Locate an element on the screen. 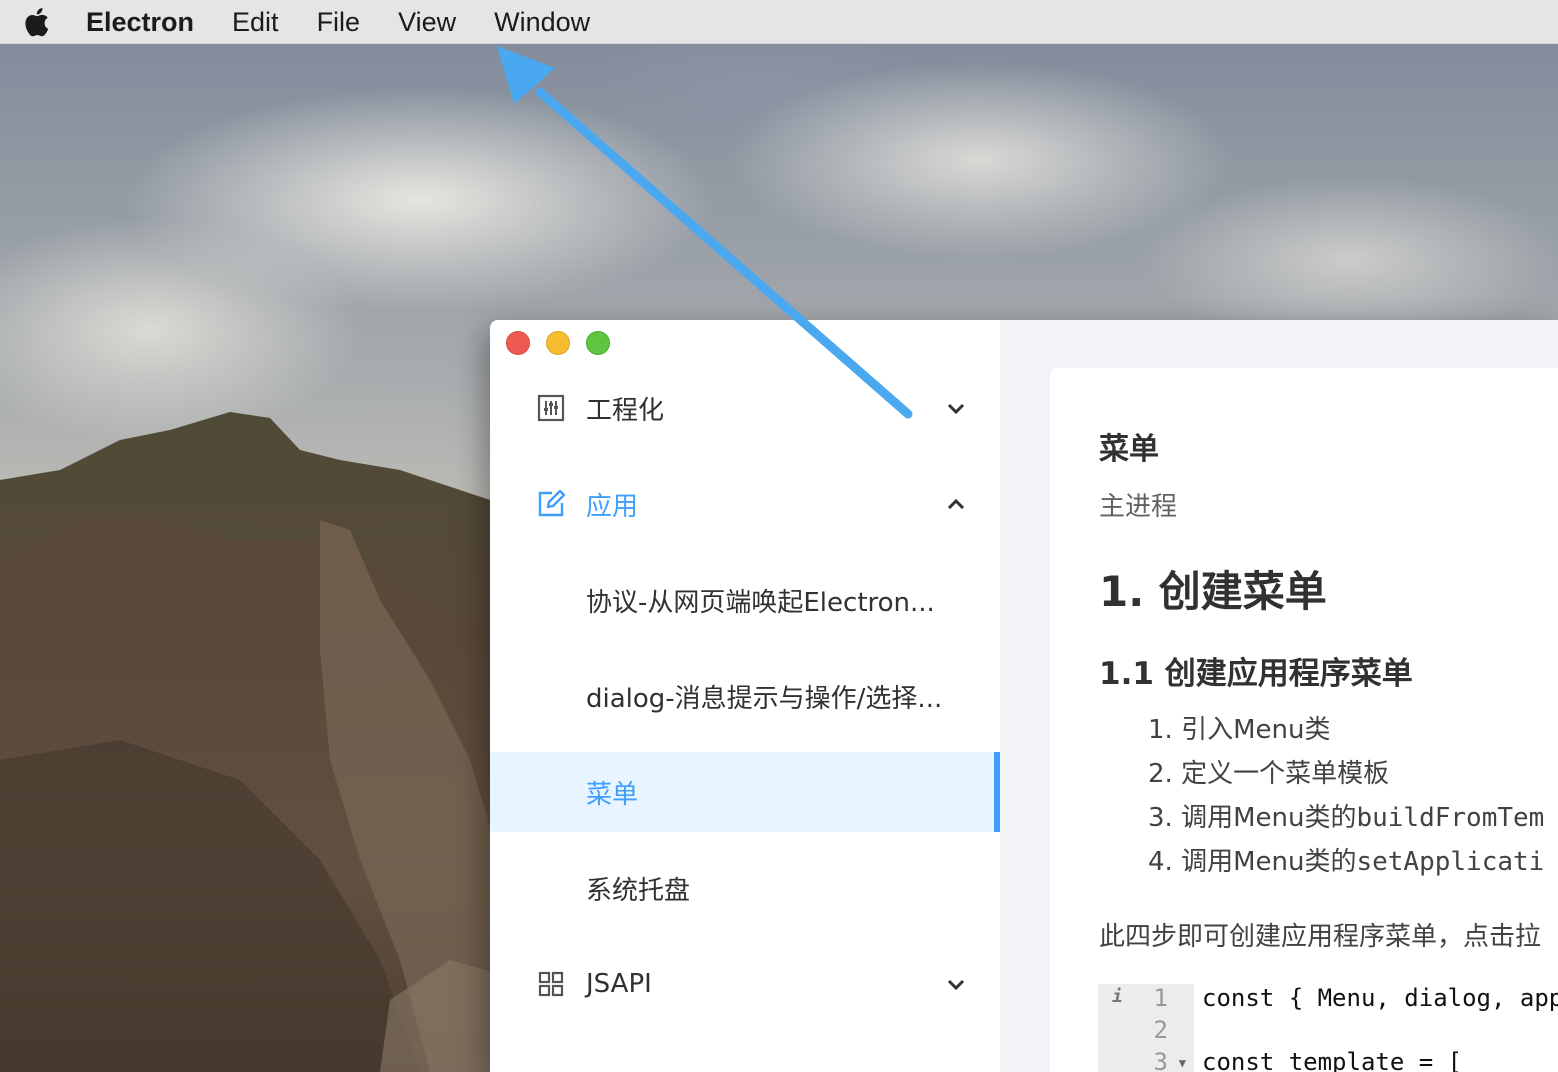  window-close-button is located at coordinates (518, 343).